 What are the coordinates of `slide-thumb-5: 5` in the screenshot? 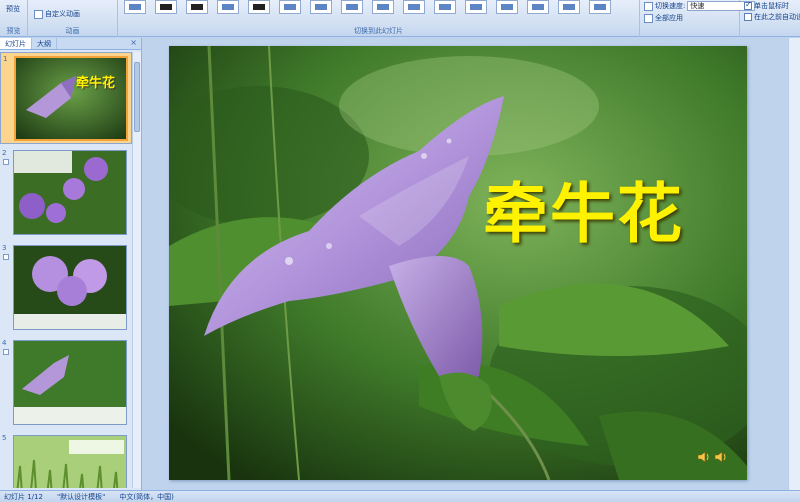 It's located at (66, 460).